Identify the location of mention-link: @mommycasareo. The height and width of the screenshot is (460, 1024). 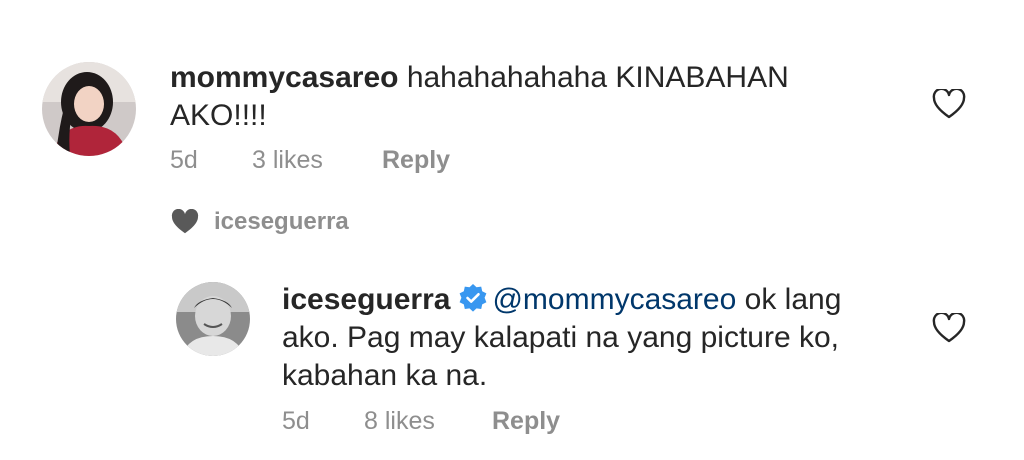
(614, 299).